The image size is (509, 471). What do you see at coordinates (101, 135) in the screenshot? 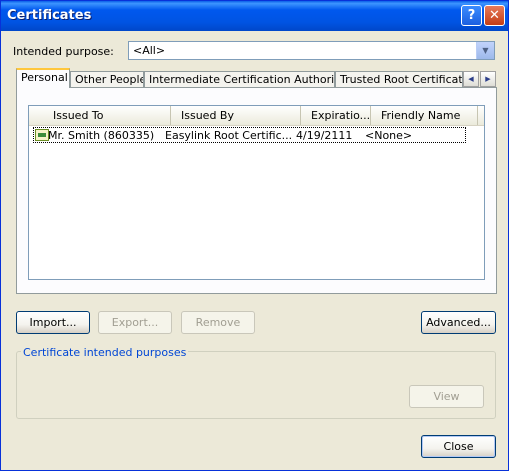
I see `cell-issued-to: Mr. Smith (860335)` at bounding box center [101, 135].